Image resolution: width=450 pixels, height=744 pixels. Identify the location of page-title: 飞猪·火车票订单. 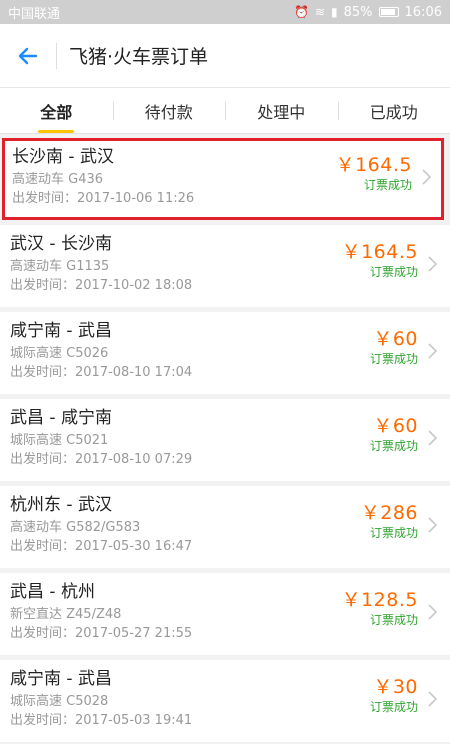
(139, 57).